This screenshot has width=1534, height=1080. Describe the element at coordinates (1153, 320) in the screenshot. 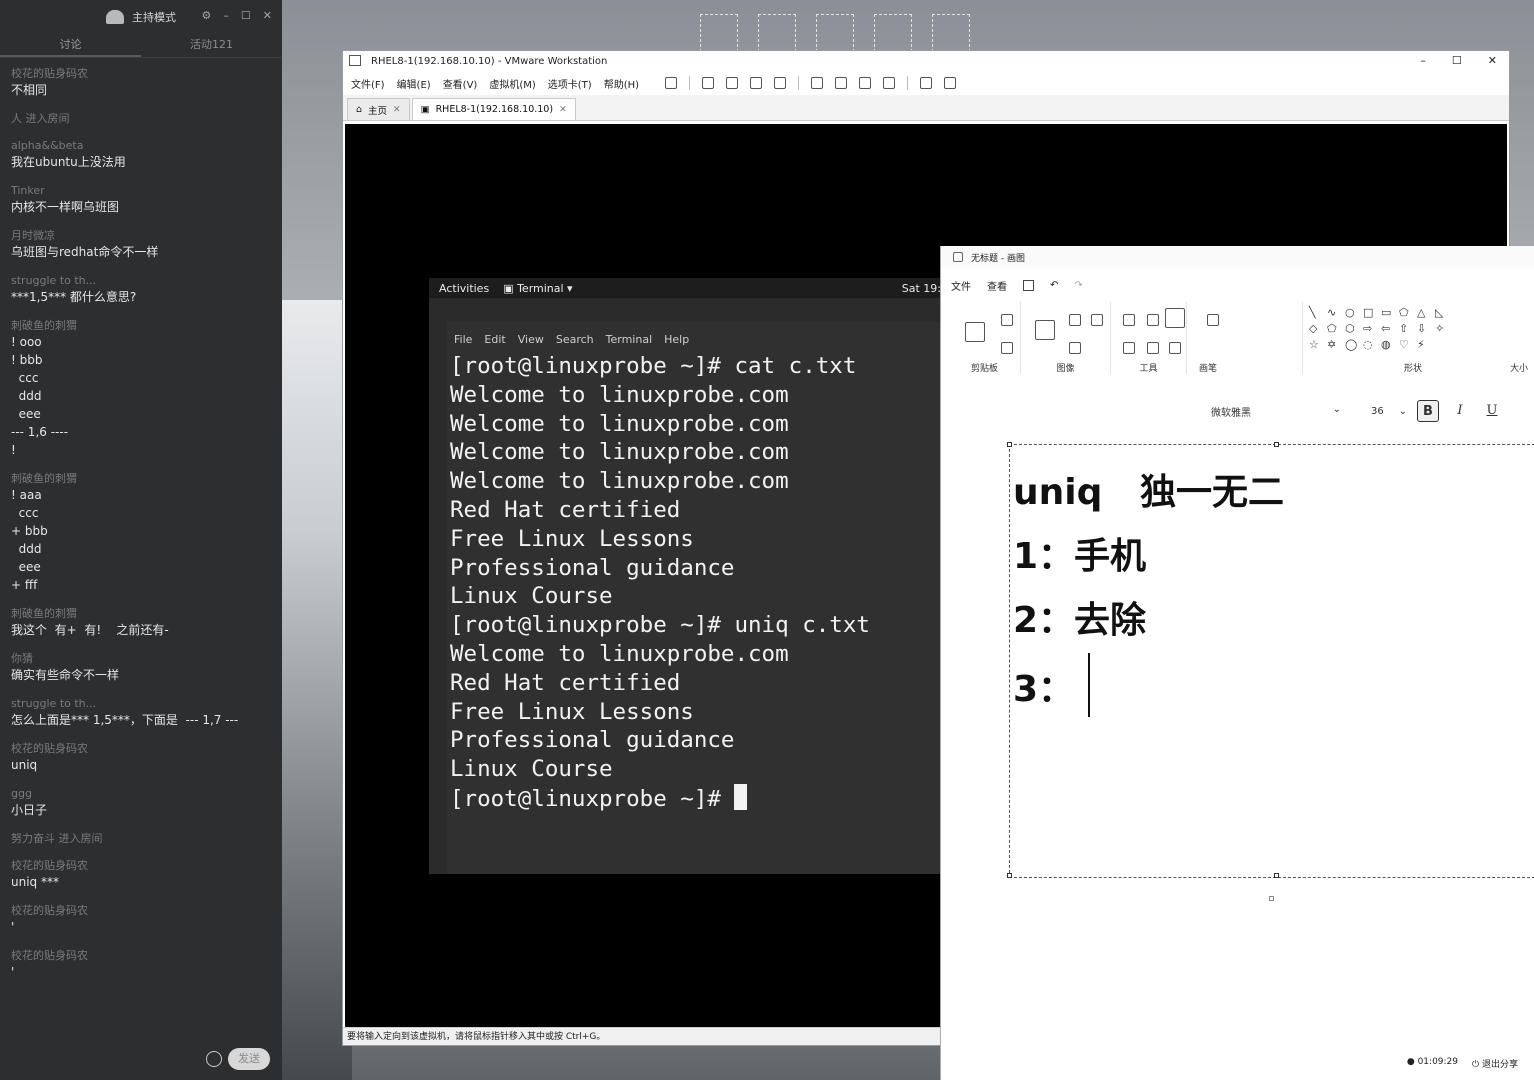

I see `fill-icon` at that location.